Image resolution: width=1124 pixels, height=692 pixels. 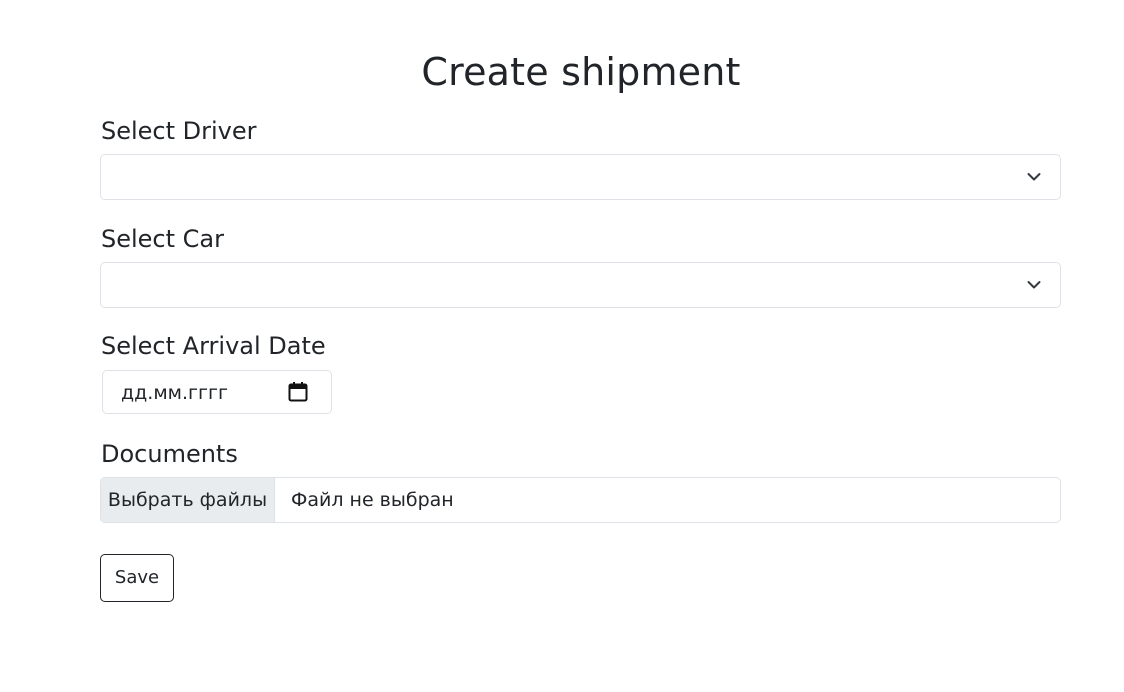 What do you see at coordinates (162, 239) in the screenshot?
I see `car-label: Select Car` at bounding box center [162, 239].